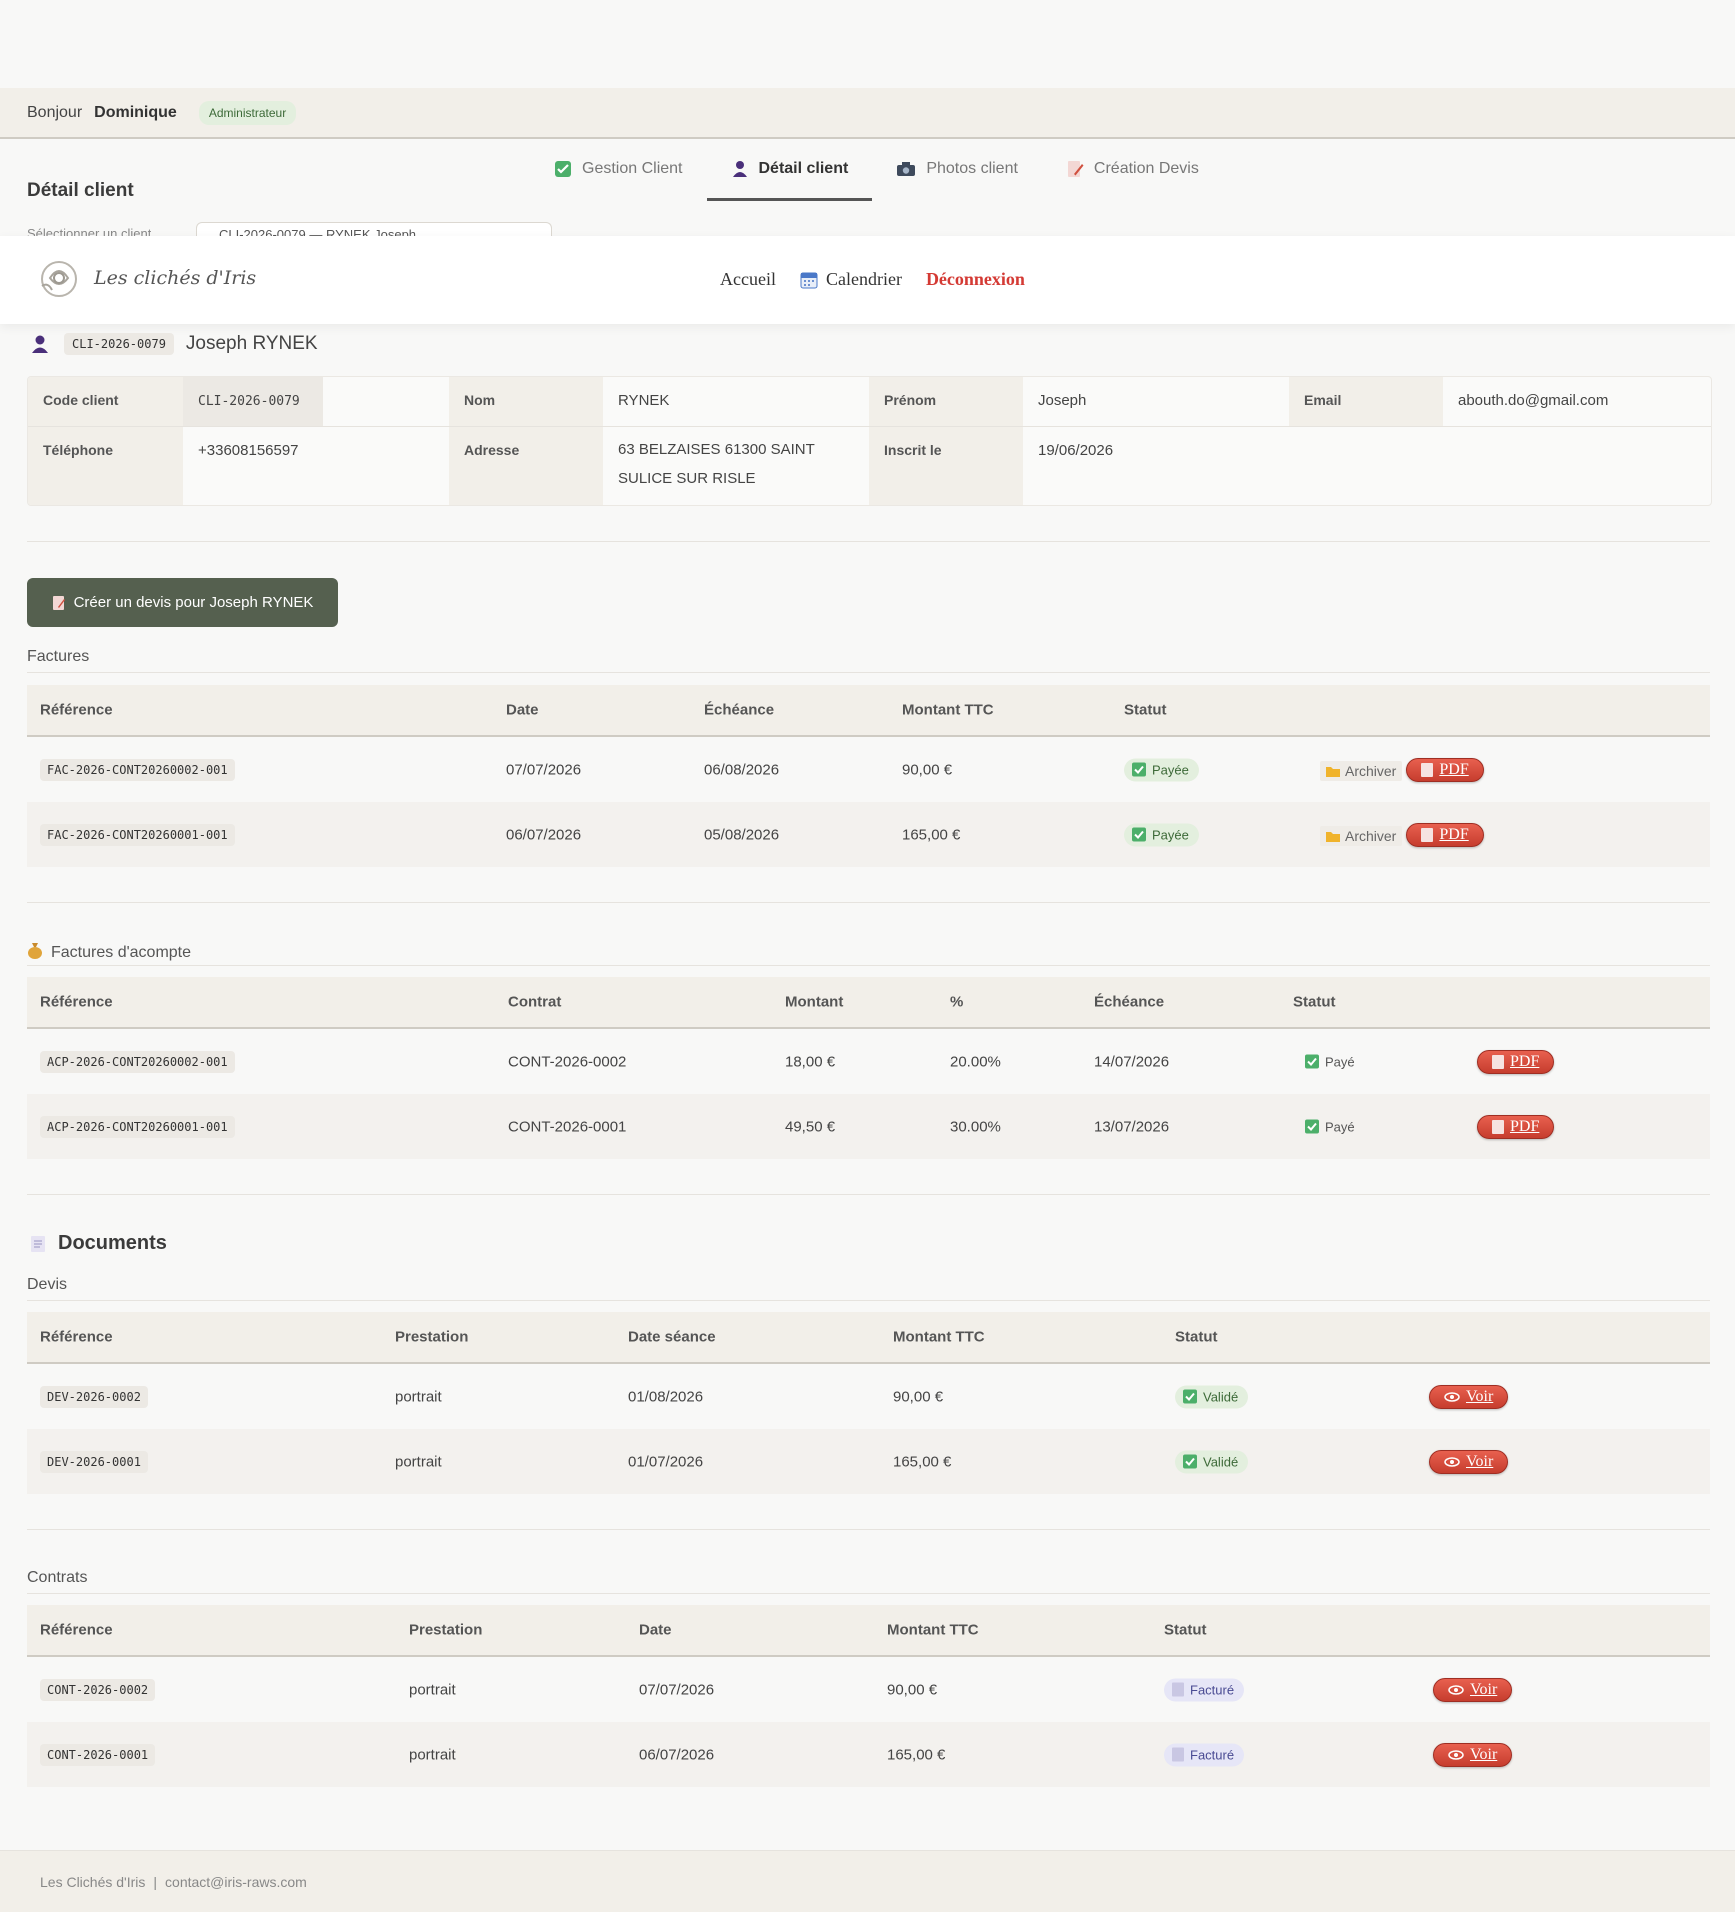 The width and height of the screenshot is (1735, 1912). I want to click on col-header: Date, so click(655, 1630).